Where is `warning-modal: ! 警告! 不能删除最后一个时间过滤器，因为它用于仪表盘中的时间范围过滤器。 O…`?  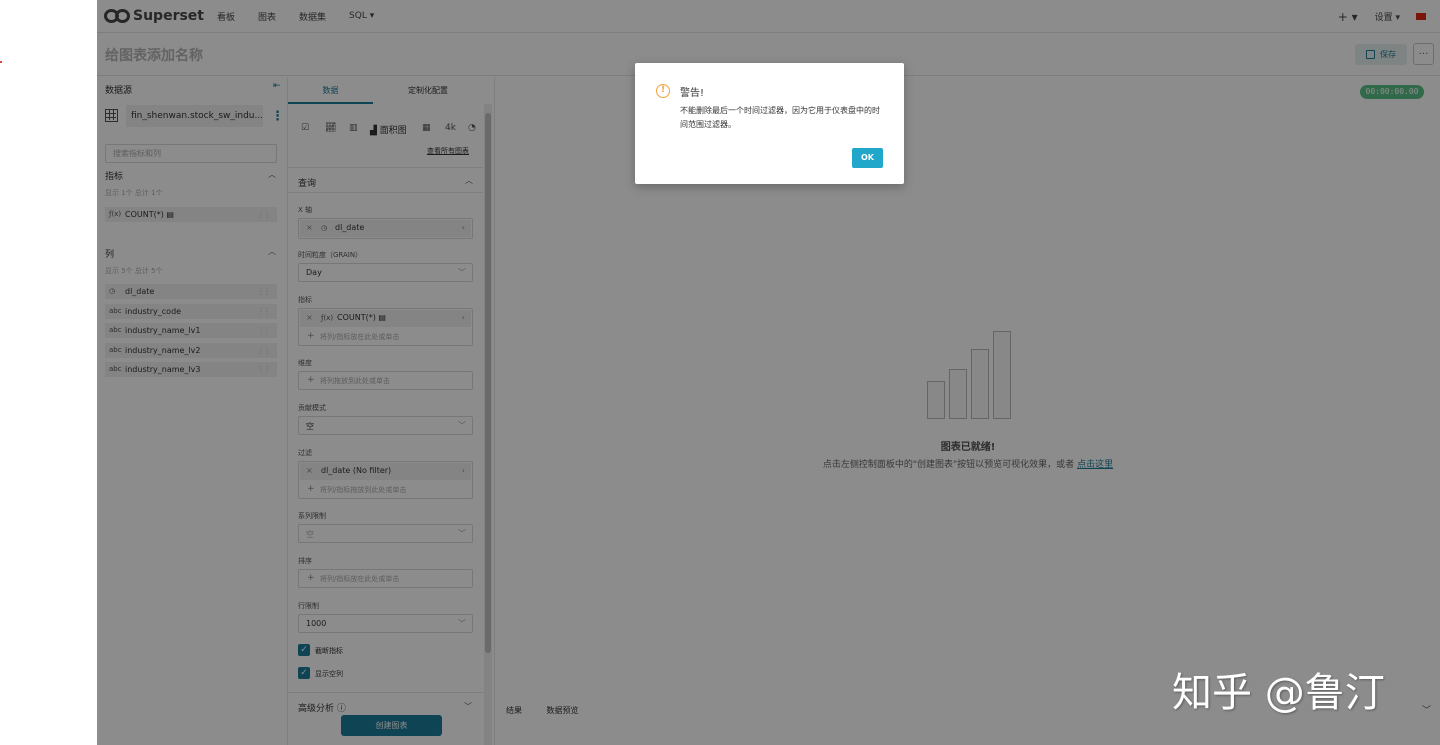 warning-modal: ! 警告! 不能删除最后一个时间过滤器，因为它用于仪表盘中的时间范围过滤器。 O… is located at coordinates (769, 123).